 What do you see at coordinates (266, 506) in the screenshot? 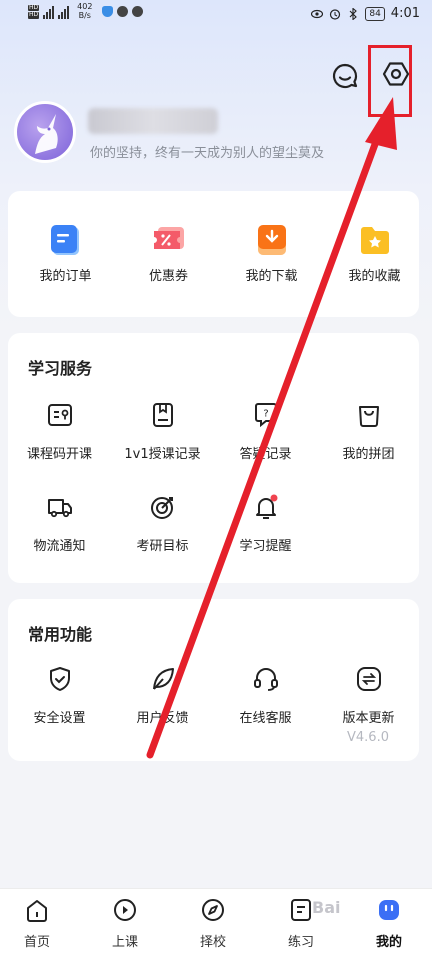
I see `bell-icon` at bounding box center [266, 506].